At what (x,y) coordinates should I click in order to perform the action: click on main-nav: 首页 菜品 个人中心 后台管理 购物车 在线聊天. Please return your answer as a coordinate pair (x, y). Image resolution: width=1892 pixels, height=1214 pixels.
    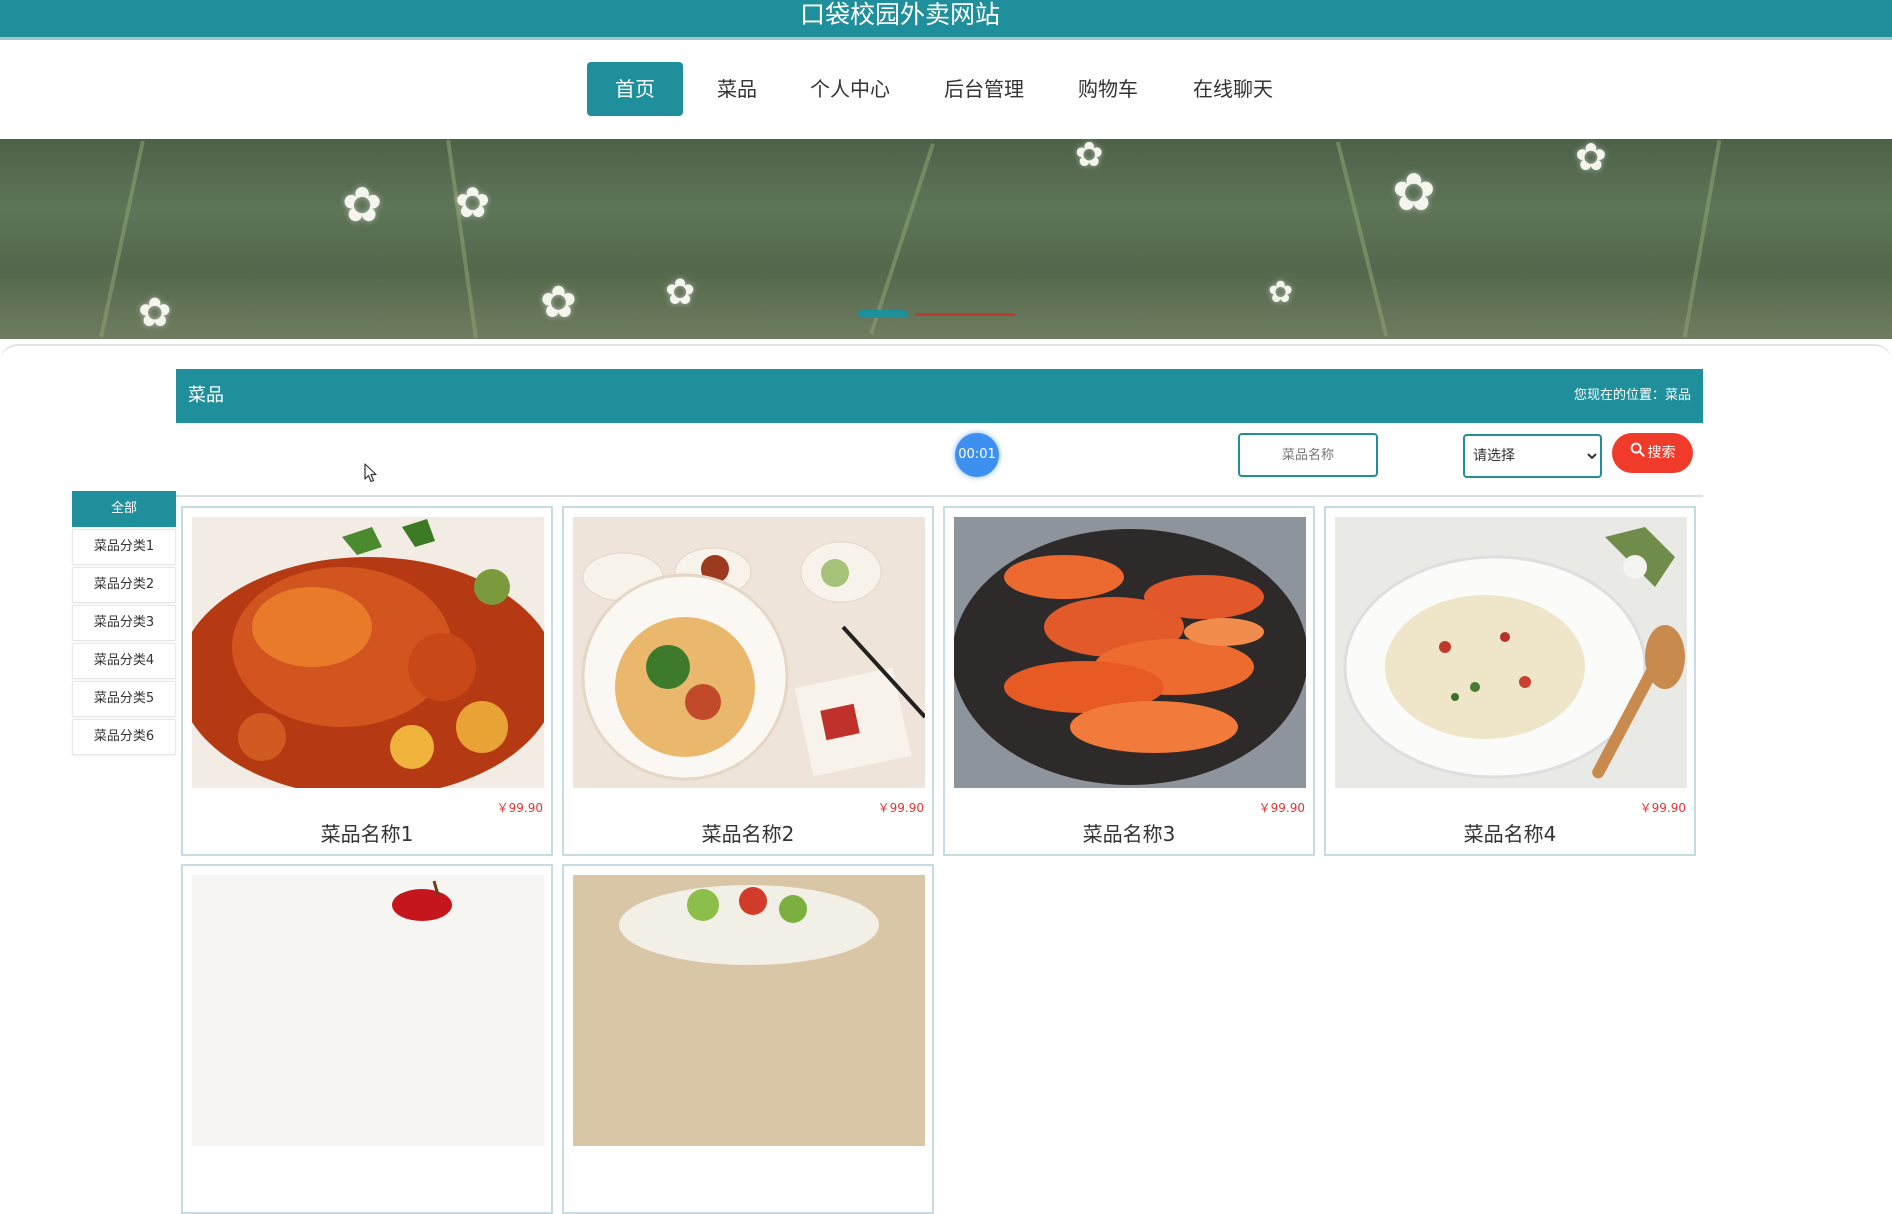
    Looking at the image, I should click on (946, 90).